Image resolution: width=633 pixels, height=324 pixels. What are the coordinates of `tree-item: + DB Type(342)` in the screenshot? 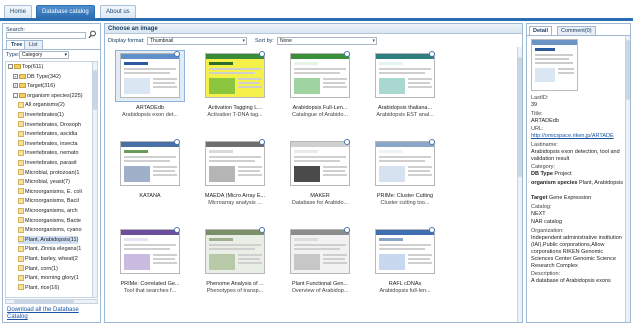 It's located at (37, 77).